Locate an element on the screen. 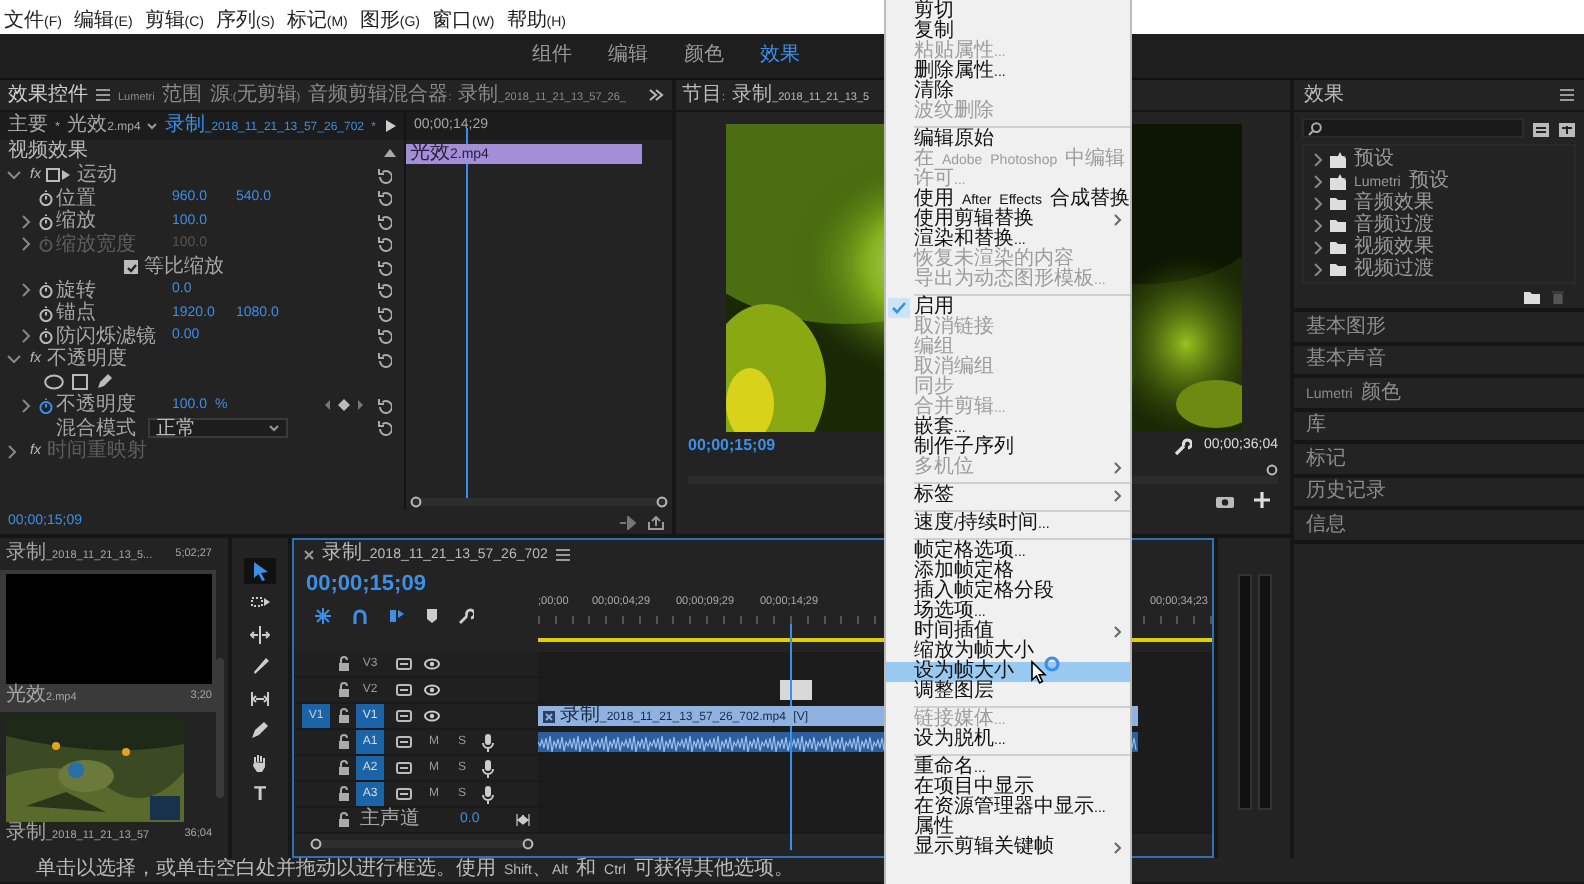 The image size is (1584, 884). menu-item: 清除 is located at coordinates (1008, 92).